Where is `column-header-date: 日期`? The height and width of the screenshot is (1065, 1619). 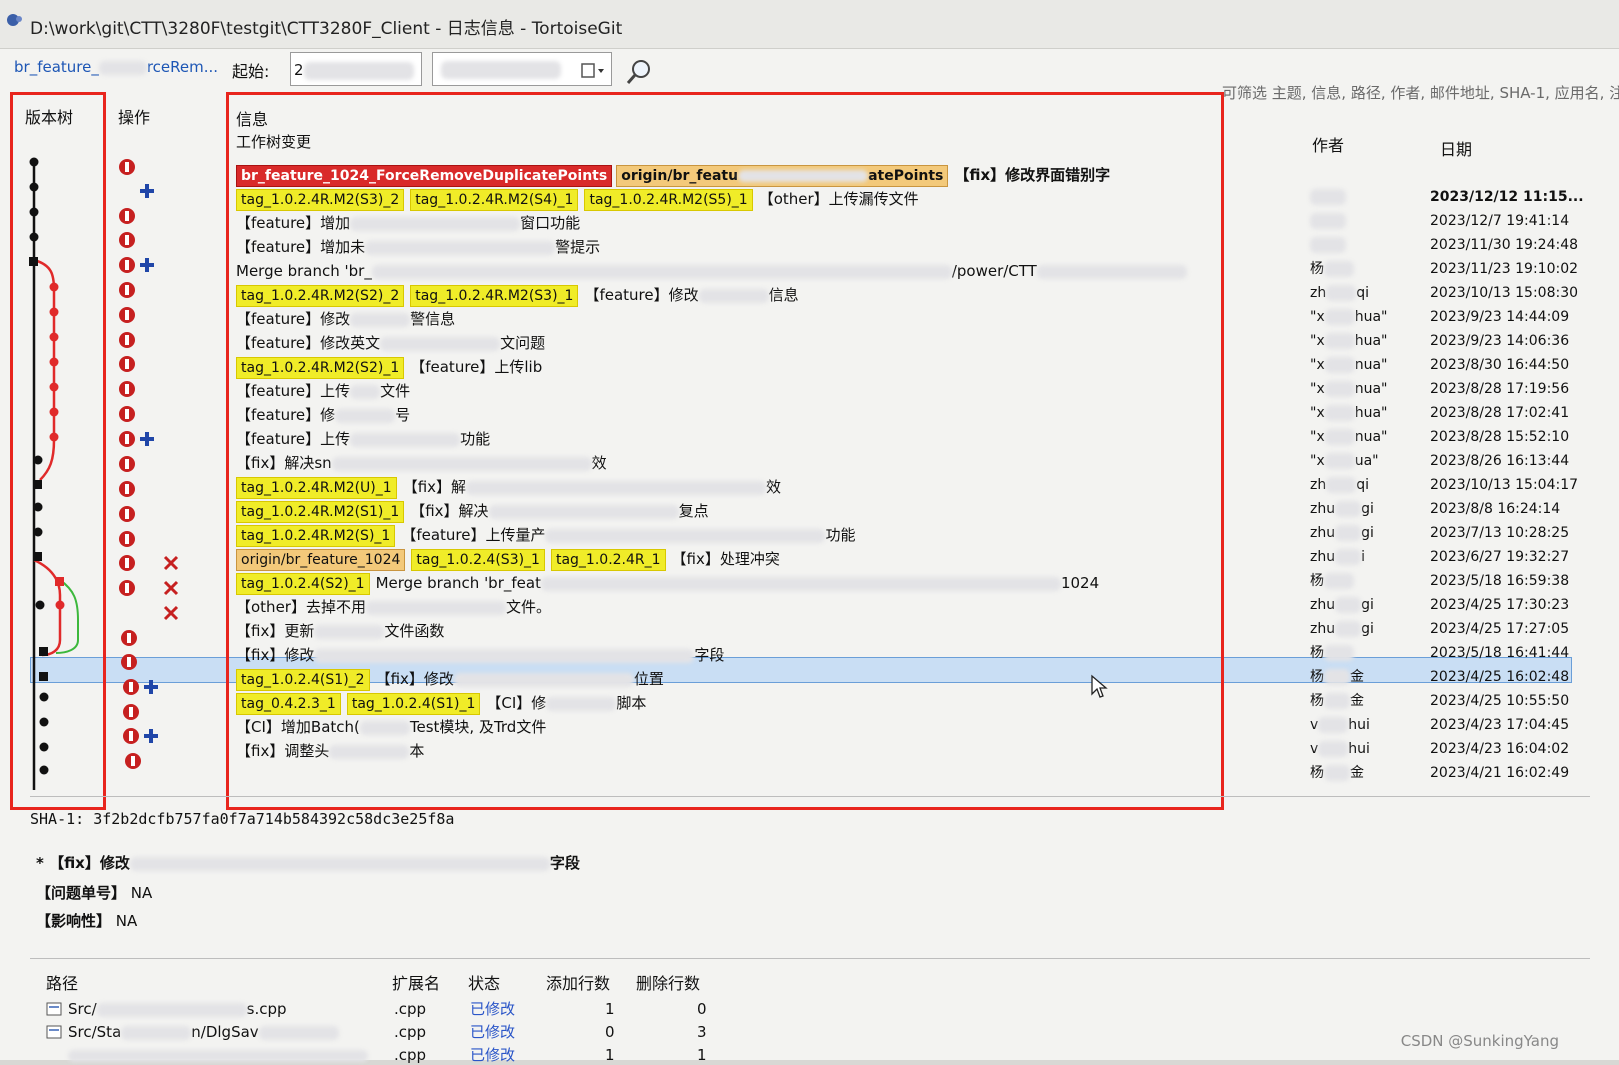 column-header-date: 日期 is located at coordinates (1456, 148).